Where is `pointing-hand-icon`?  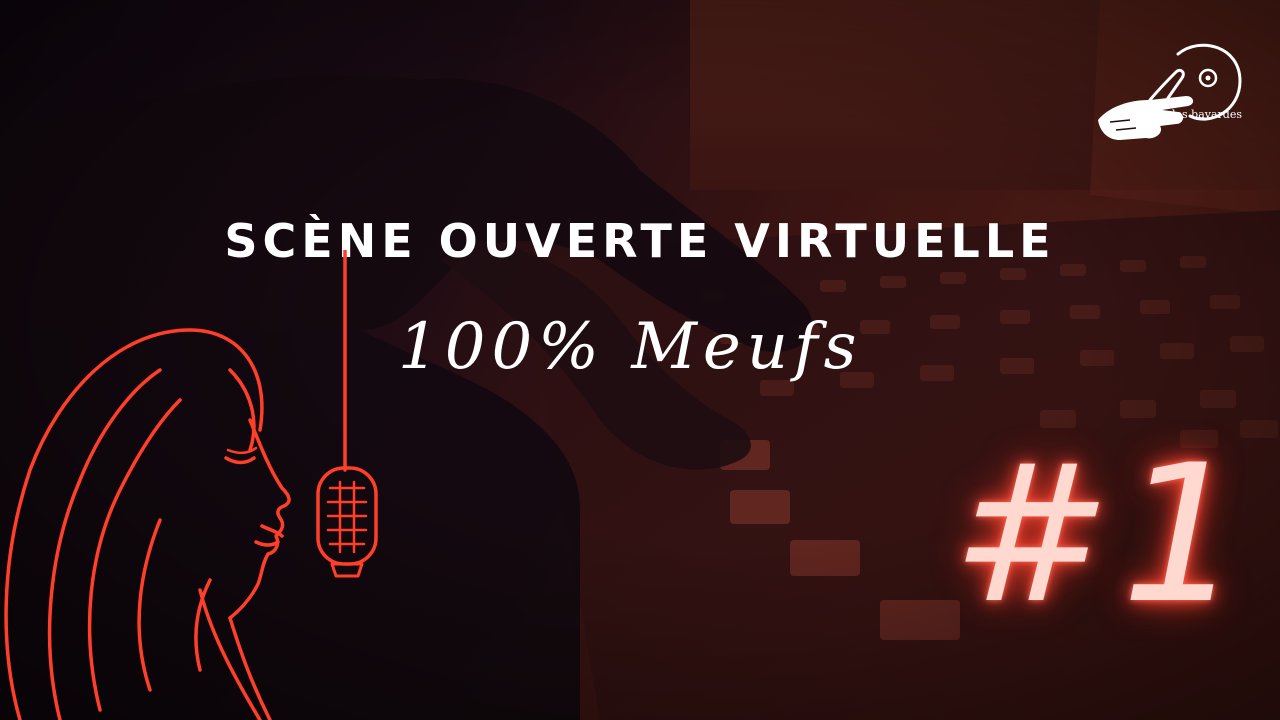
pointing-hand-icon is located at coordinates (1146, 104).